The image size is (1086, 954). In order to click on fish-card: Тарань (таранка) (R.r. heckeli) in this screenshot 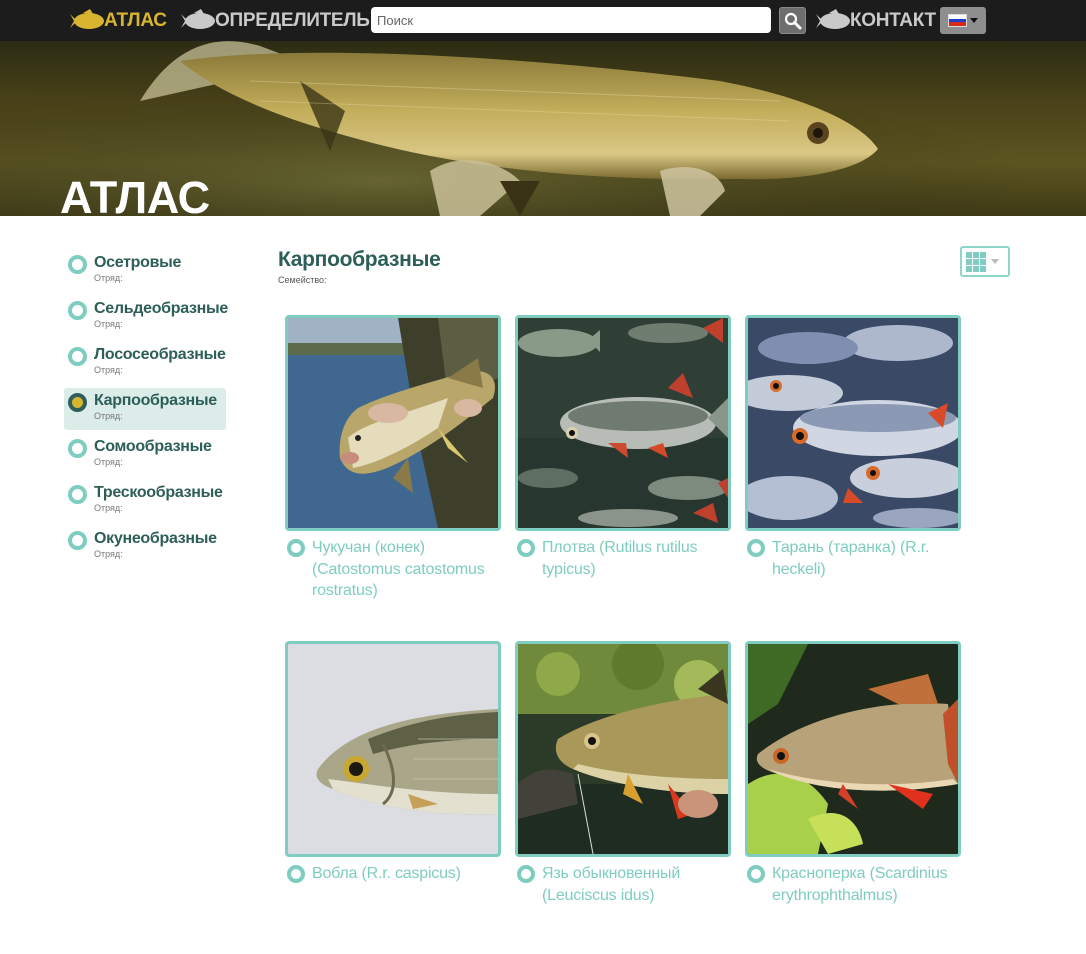, I will do `click(853, 447)`.